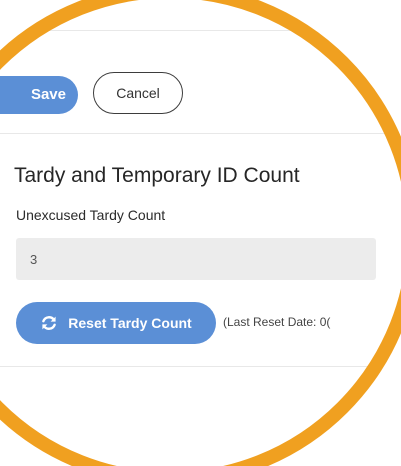 This screenshot has height=466, width=401. I want to click on cancel-button: Cancel, so click(138, 93).